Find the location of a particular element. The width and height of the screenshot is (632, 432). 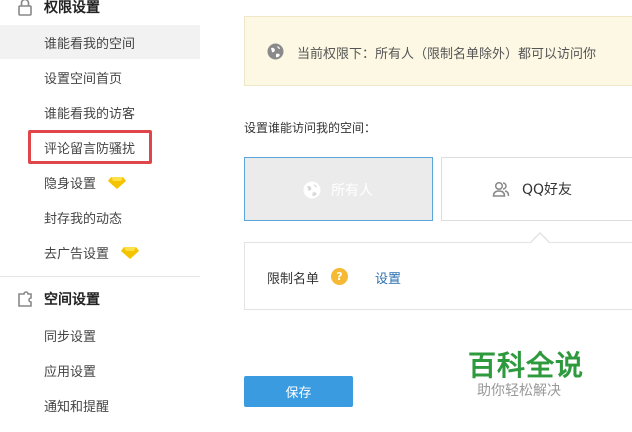

pointer-arrow-fill is located at coordinates (540, 239).